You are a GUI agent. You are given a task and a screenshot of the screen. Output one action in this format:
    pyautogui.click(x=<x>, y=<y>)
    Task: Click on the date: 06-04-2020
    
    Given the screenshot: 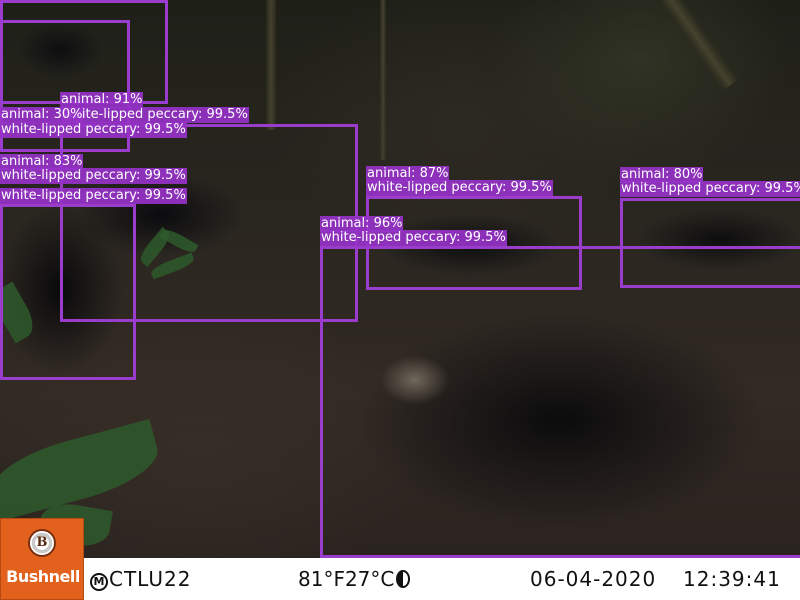 What is the action you would take?
    pyautogui.click(x=593, y=579)
    